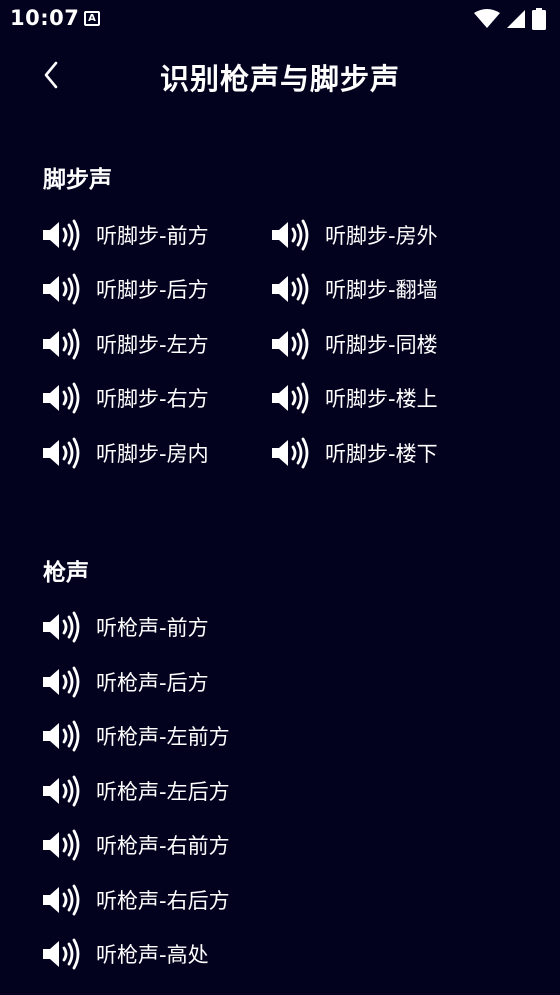 The height and width of the screenshot is (995, 560). What do you see at coordinates (152, 236) in the screenshot?
I see `sound-item-label: 听脚步-前方` at bounding box center [152, 236].